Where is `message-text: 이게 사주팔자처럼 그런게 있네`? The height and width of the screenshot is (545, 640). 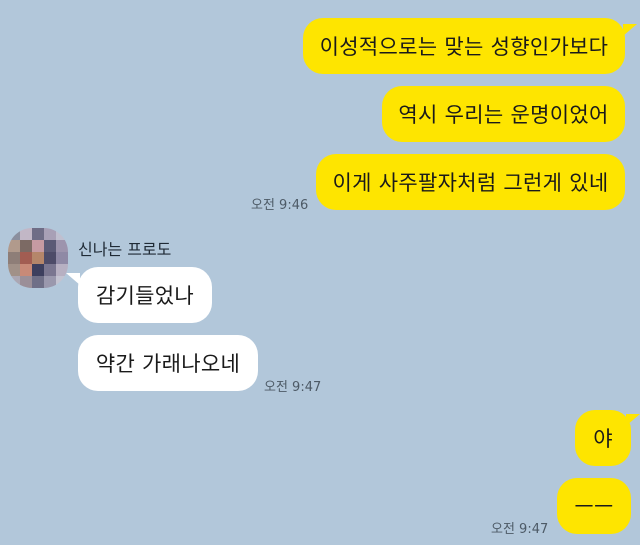 message-text: 이게 사주팔자처럼 그런게 있네 is located at coordinates (470, 183).